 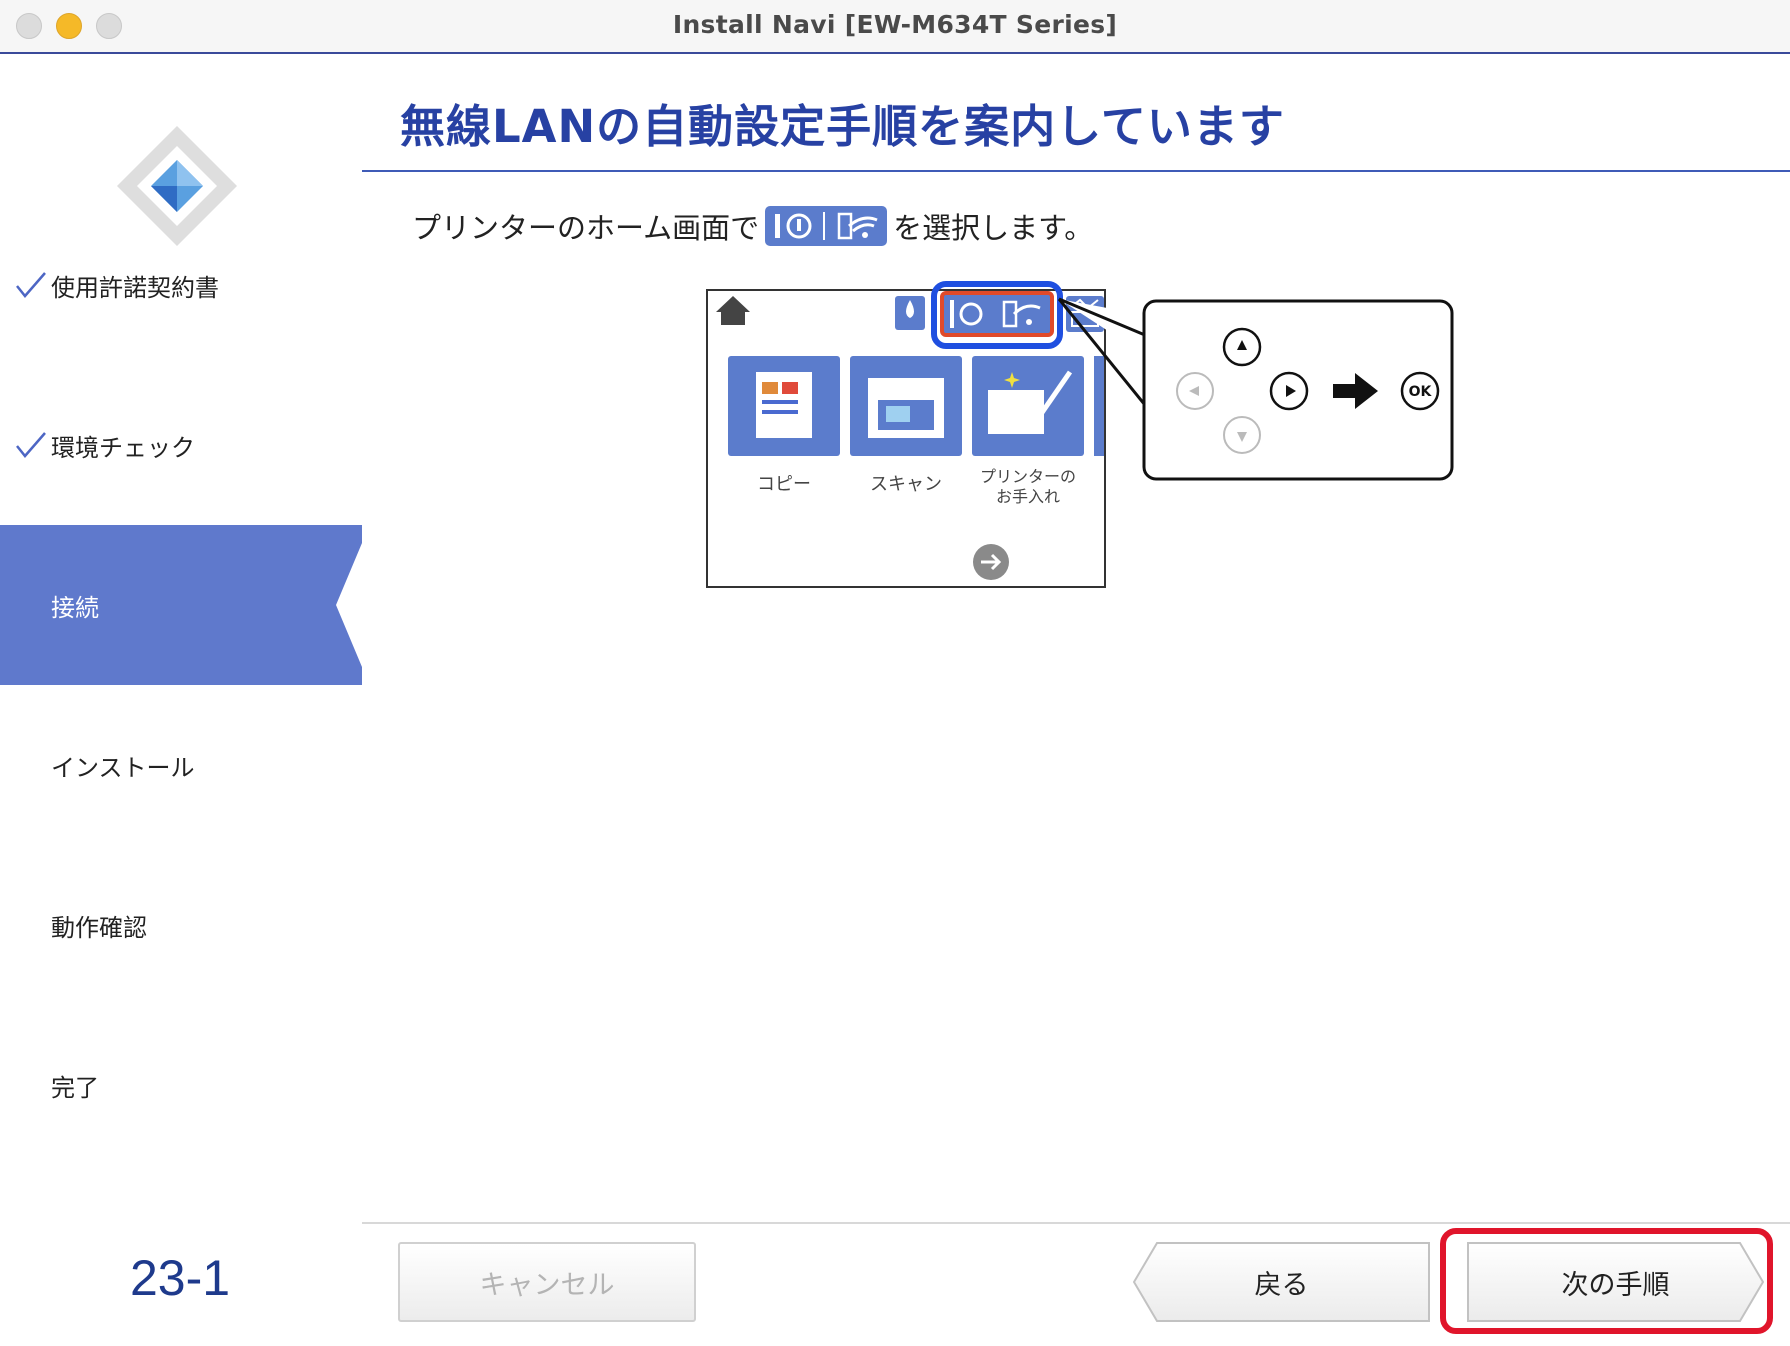 I want to click on ok-button-label: OK, so click(x=1421, y=392).